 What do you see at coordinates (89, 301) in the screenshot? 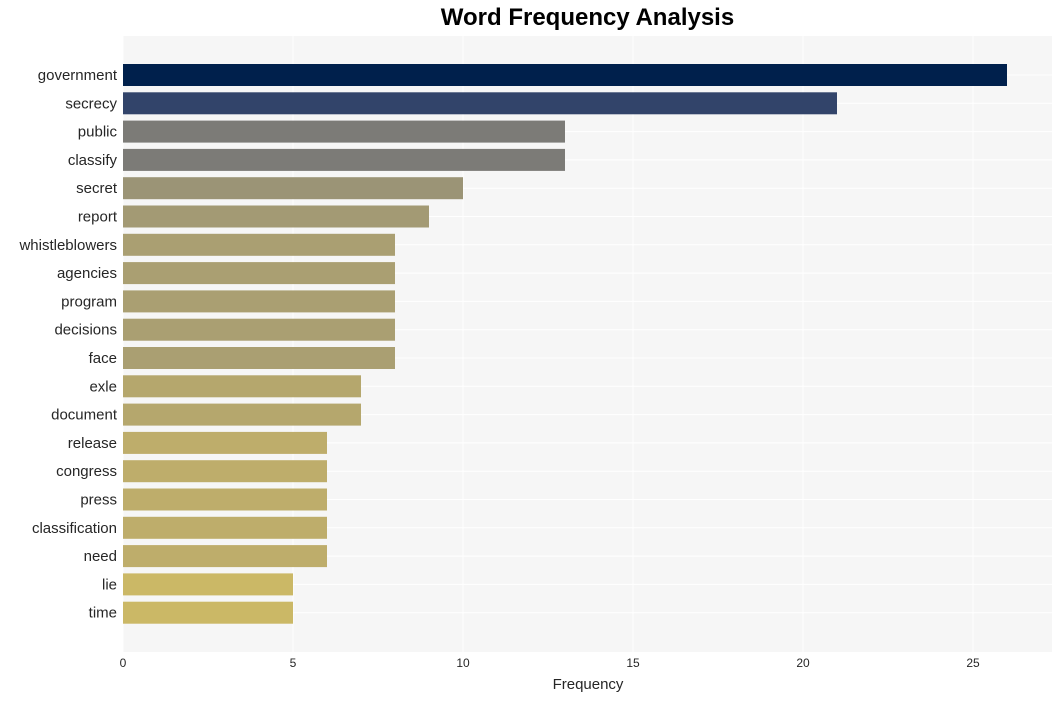
I see `y-tick-label: program` at bounding box center [89, 301].